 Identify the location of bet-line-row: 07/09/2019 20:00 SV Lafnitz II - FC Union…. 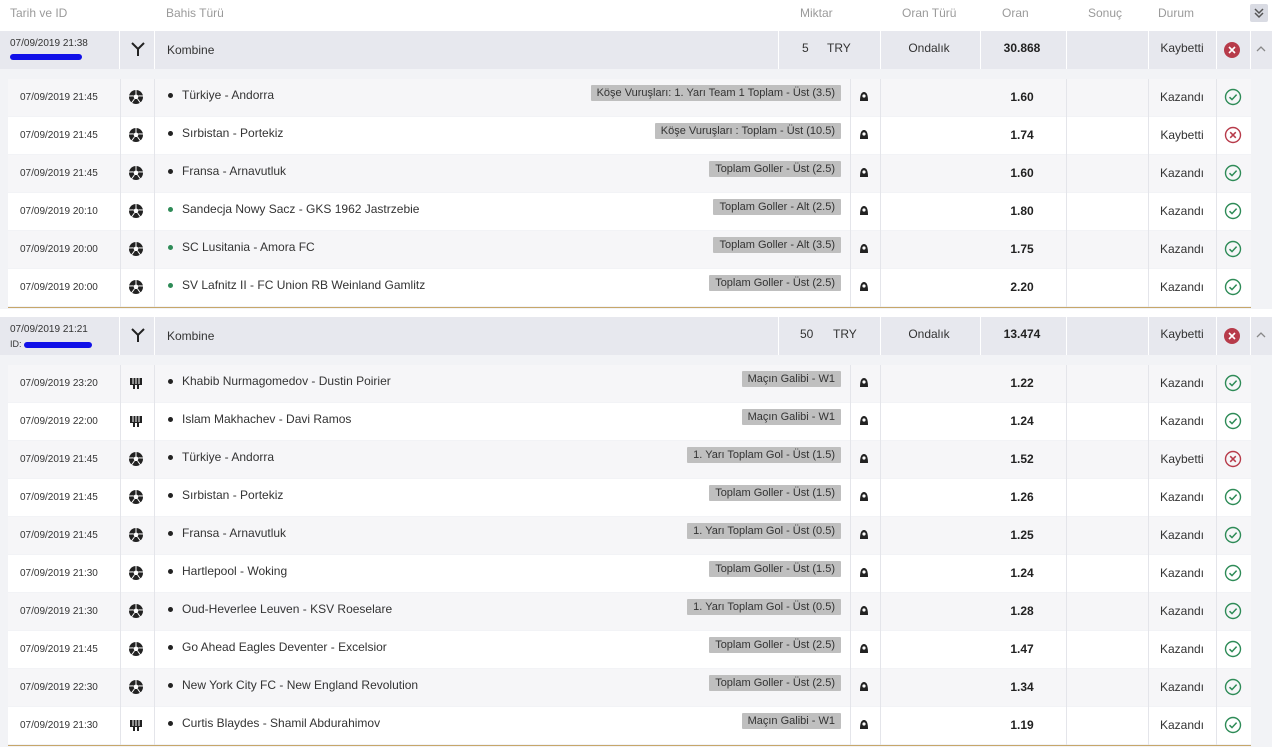
(629, 288).